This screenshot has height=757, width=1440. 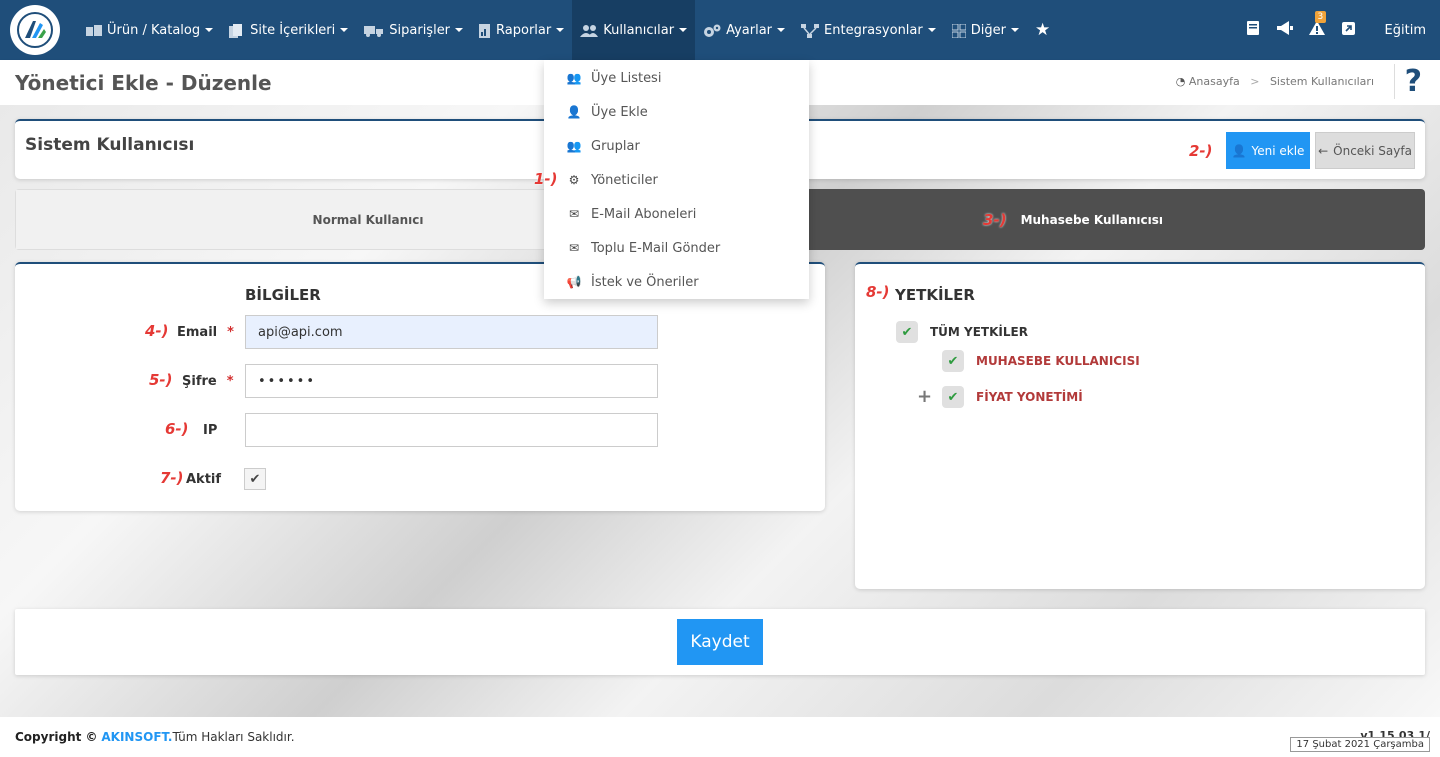 I want to click on users-icon, so click(x=589, y=30).